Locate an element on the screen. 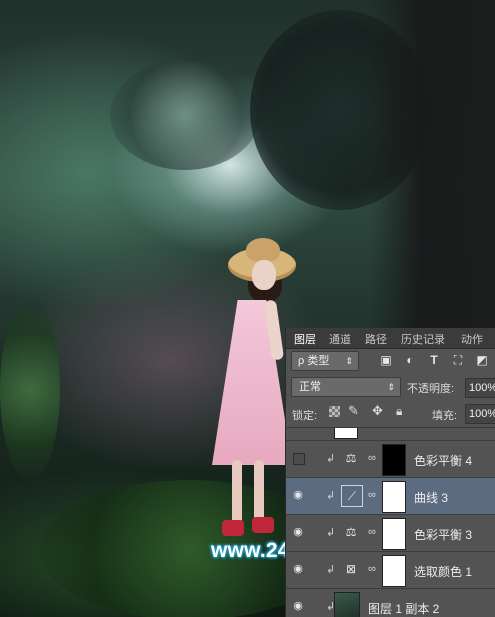  person-face is located at coordinates (264, 275).